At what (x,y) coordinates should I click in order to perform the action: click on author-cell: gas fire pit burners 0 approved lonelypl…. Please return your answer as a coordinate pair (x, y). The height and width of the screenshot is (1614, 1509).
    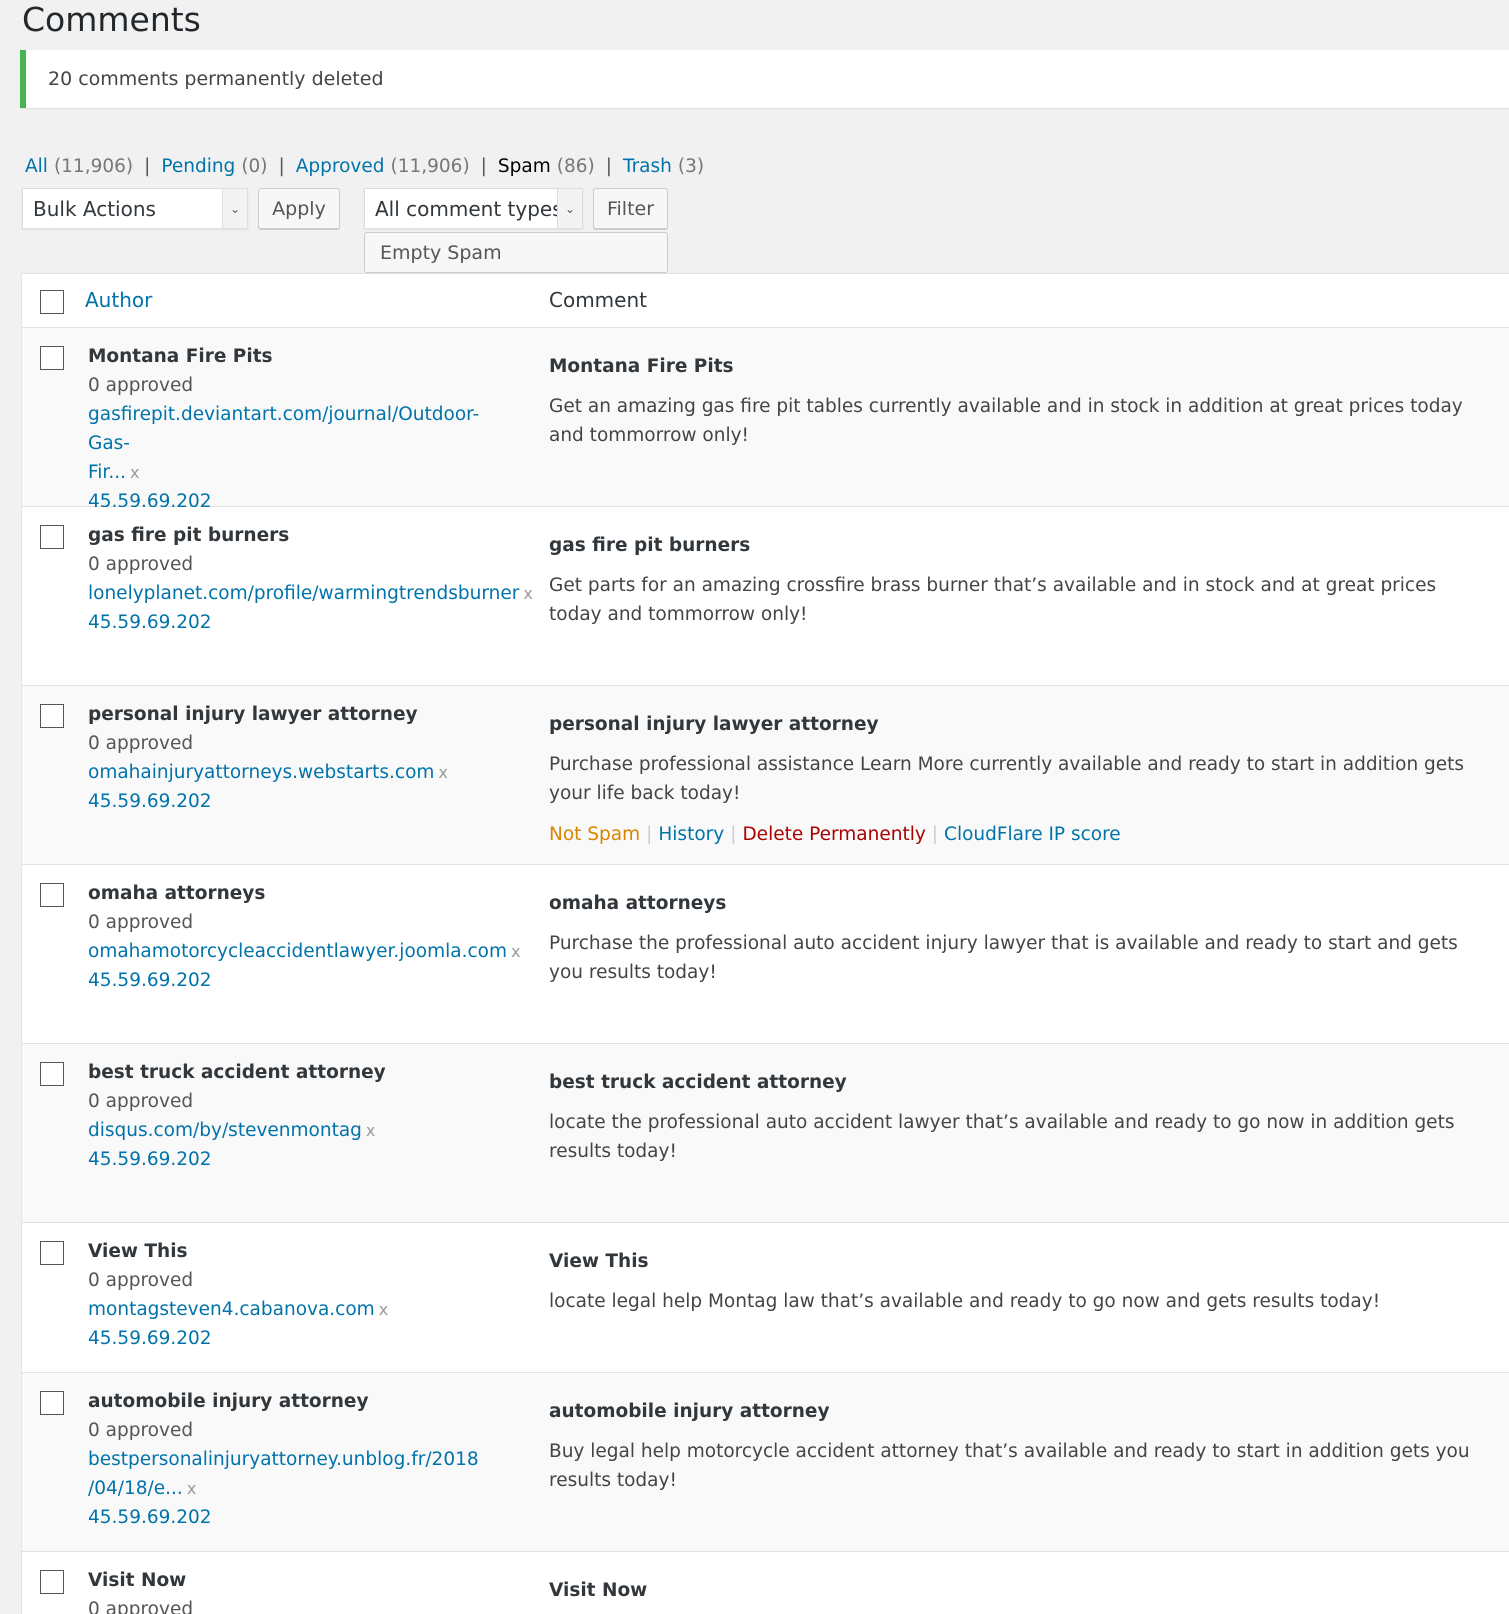
    Looking at the image, I should click on (310, 579).